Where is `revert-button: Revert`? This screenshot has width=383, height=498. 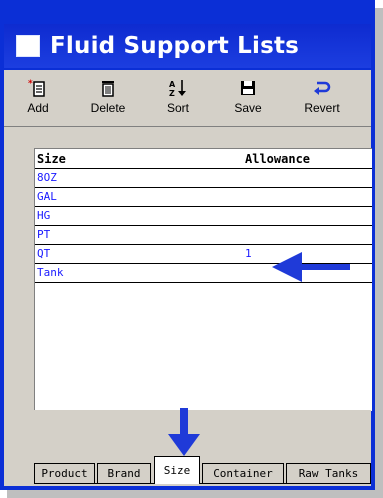
revert-button: Revert is located at coordinates (322, 98).